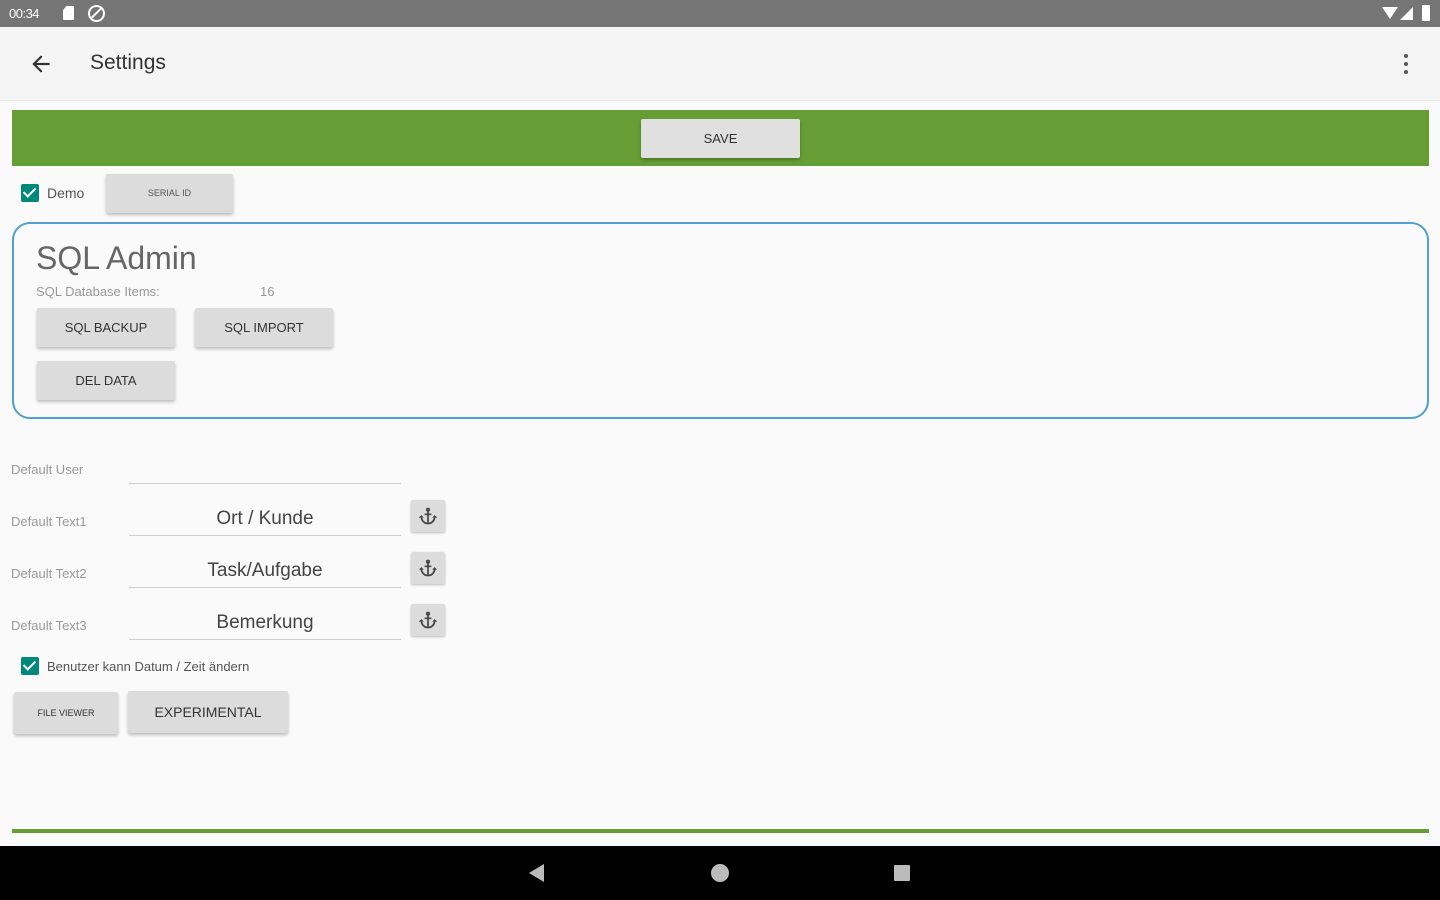  Describe the element at coordinates (265, 519) in the screenshot. I see `default-text1-input: Ort / Kunde` at that location.